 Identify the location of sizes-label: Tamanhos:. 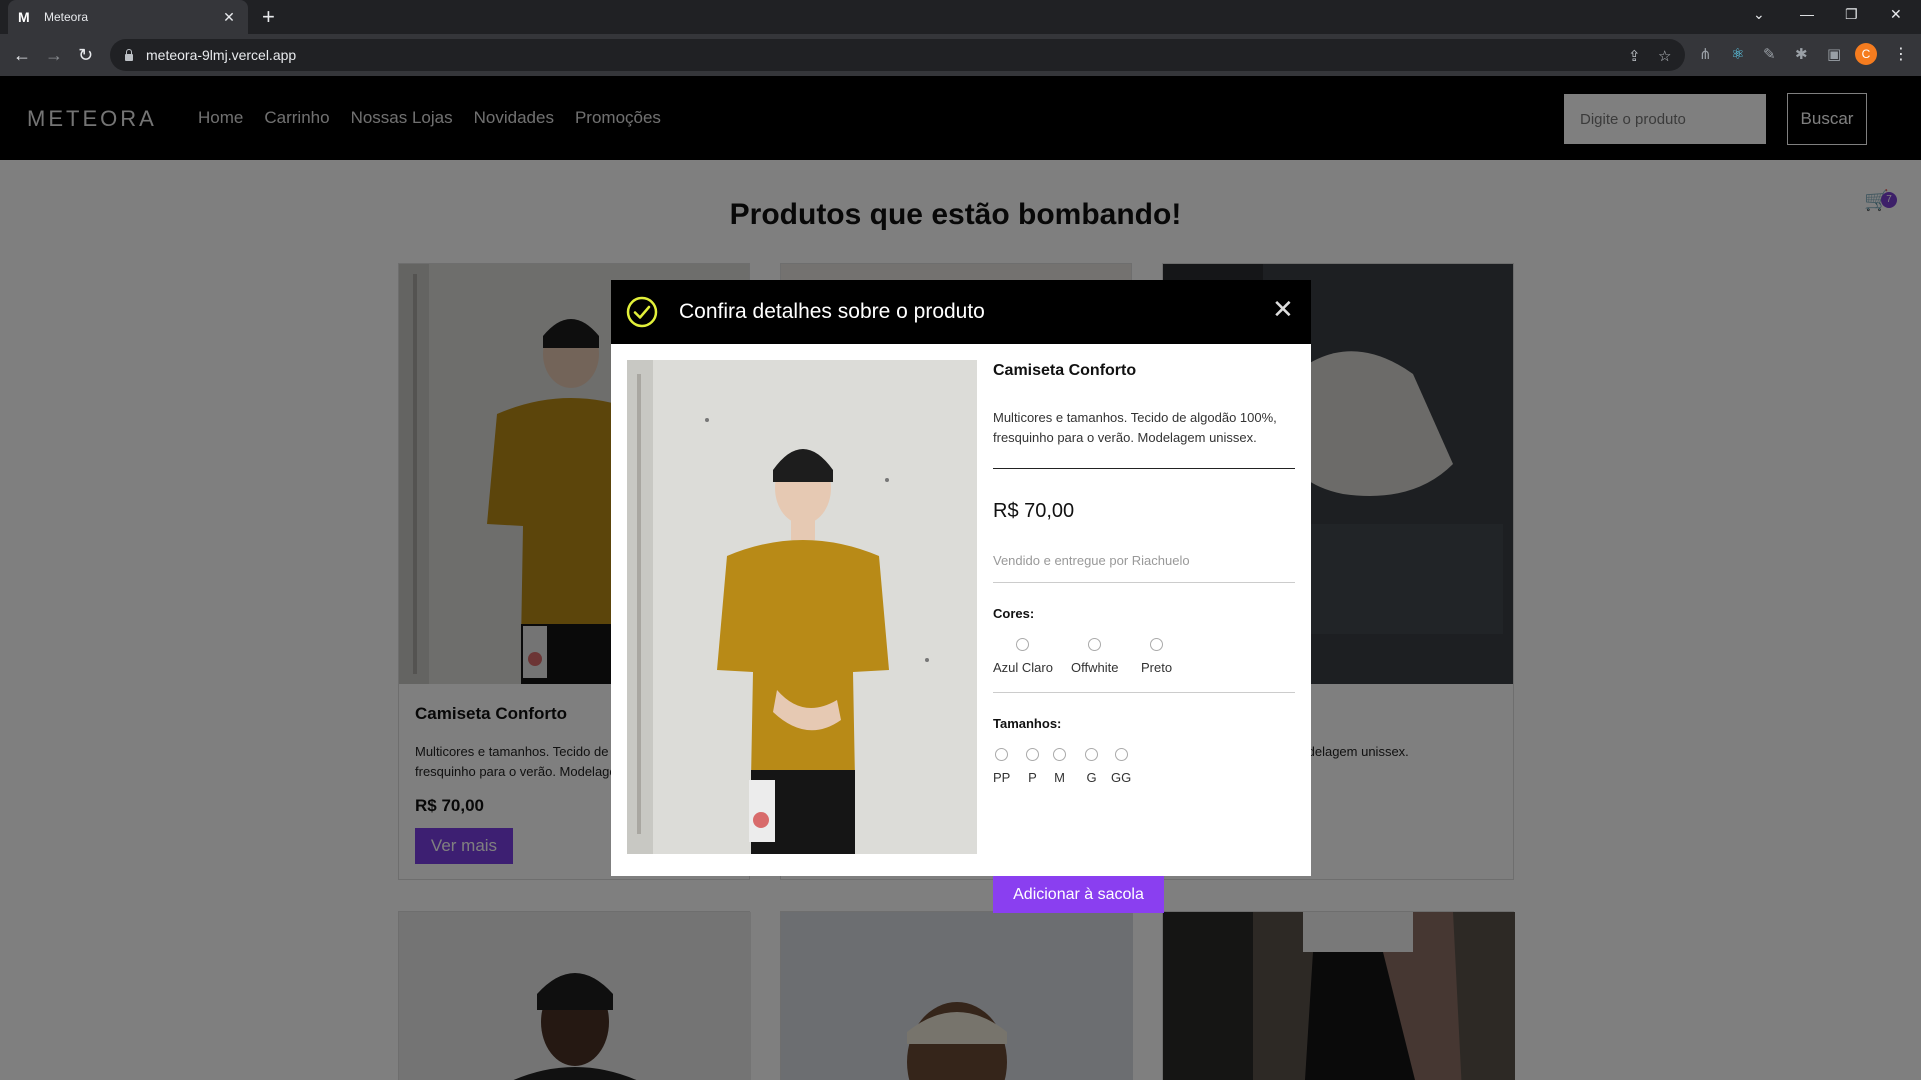
(1027, 723).